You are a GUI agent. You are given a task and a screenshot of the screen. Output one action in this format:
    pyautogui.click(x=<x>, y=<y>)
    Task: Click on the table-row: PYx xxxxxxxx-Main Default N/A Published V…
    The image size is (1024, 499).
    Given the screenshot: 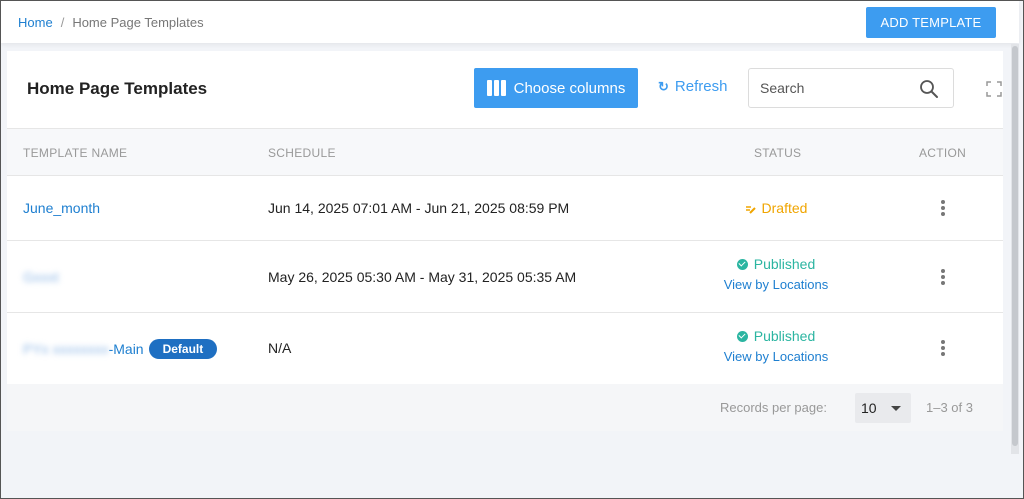 What is the action you would take?
    pyautogui.click(x=505, y=348)
    